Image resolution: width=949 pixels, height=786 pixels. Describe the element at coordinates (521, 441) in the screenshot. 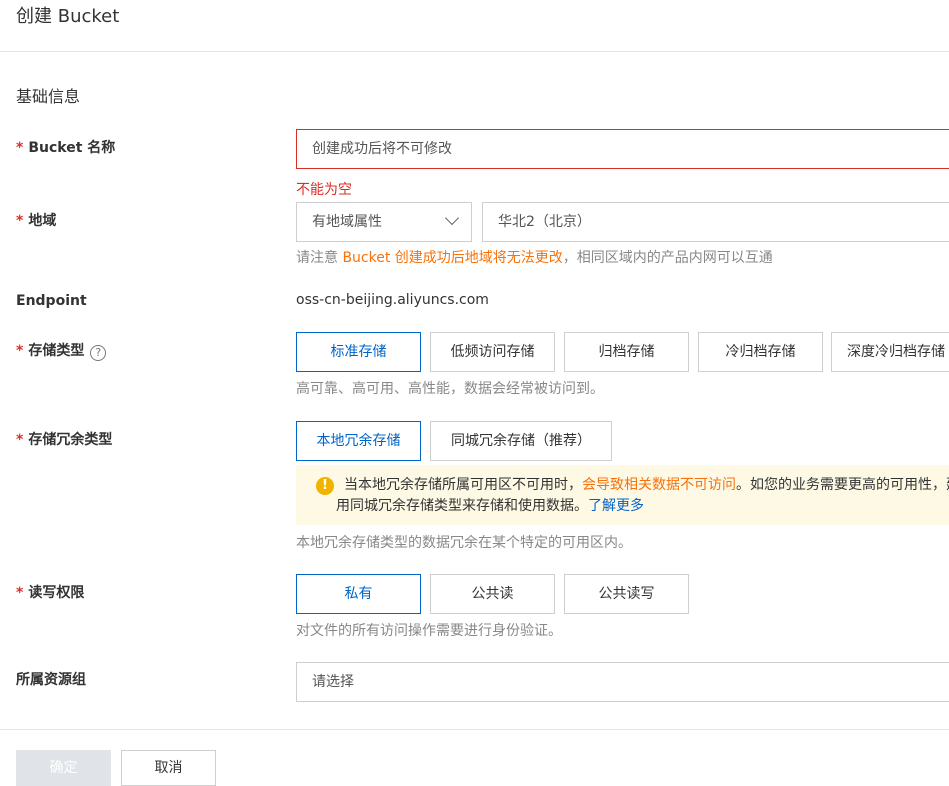

I see `redundancy-option-zrs: 同城冗余存储（推荐）` at that location.